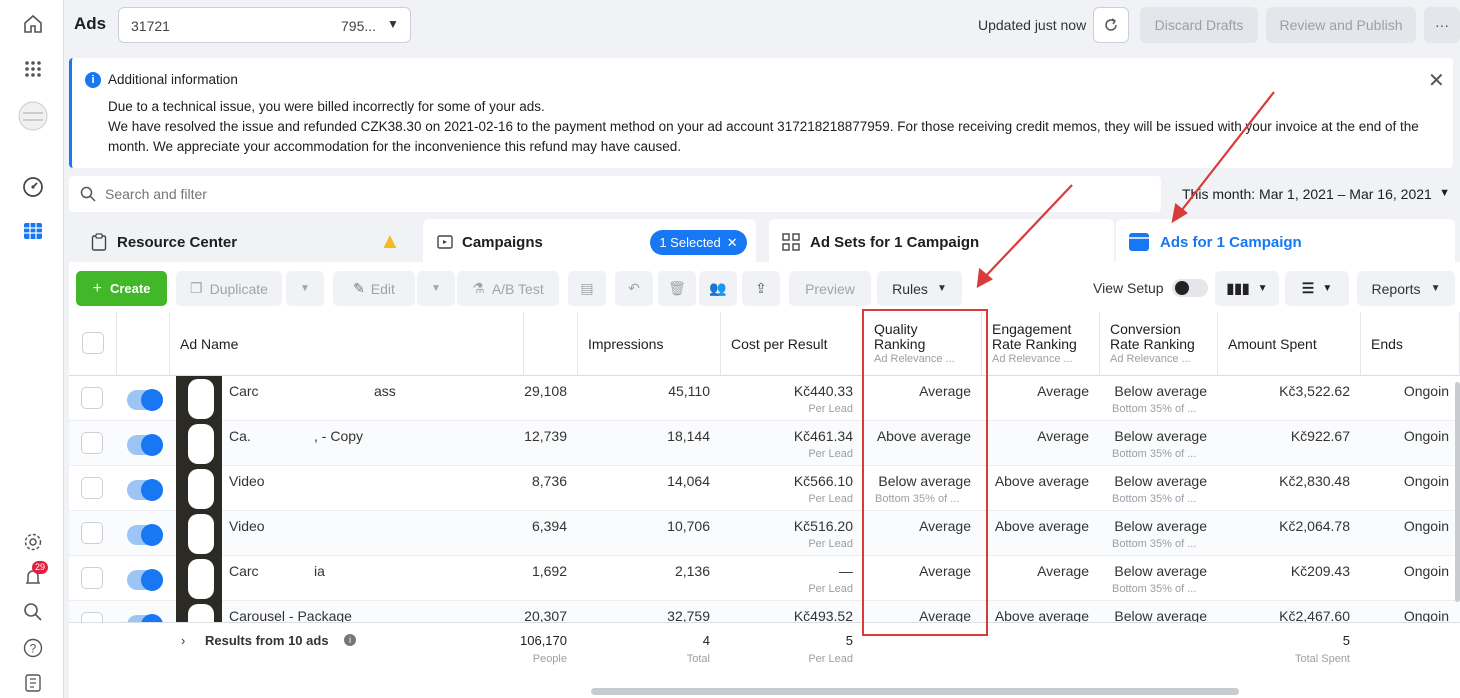  I want to click on search-icon, so click(33, 612).